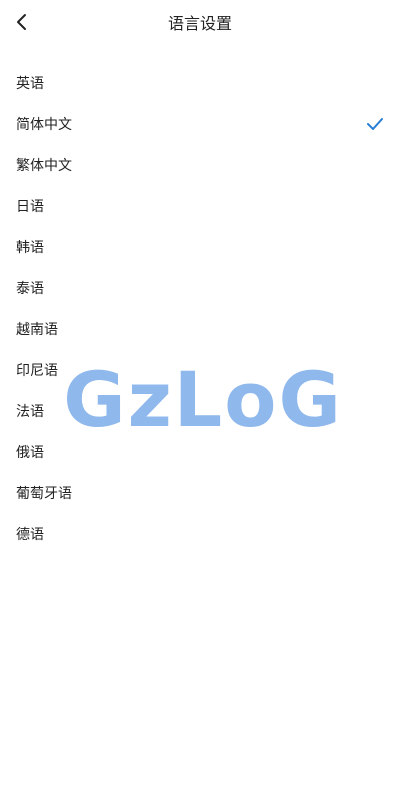 Image resolution: width=400 pixels, height=800 pixels. I want to click on language-item-thai: 泰语, so click(200, 287).